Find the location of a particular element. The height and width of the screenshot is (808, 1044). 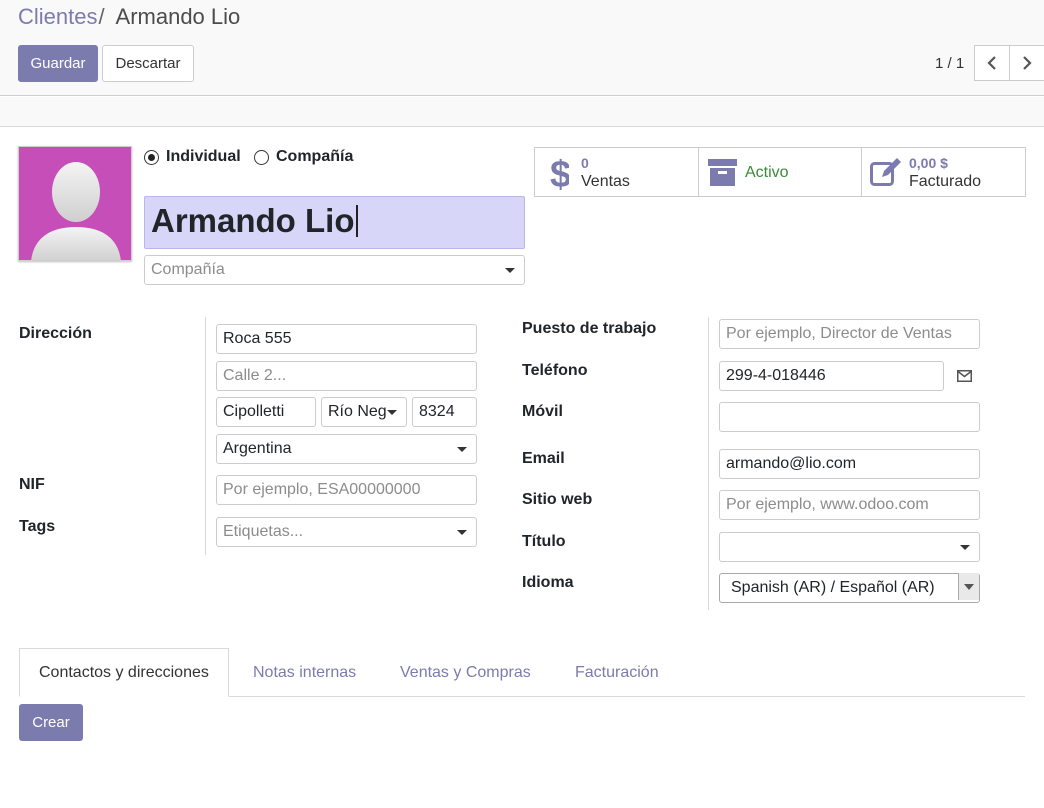

dollar-icon: $ is located at coordinates (559, 173).